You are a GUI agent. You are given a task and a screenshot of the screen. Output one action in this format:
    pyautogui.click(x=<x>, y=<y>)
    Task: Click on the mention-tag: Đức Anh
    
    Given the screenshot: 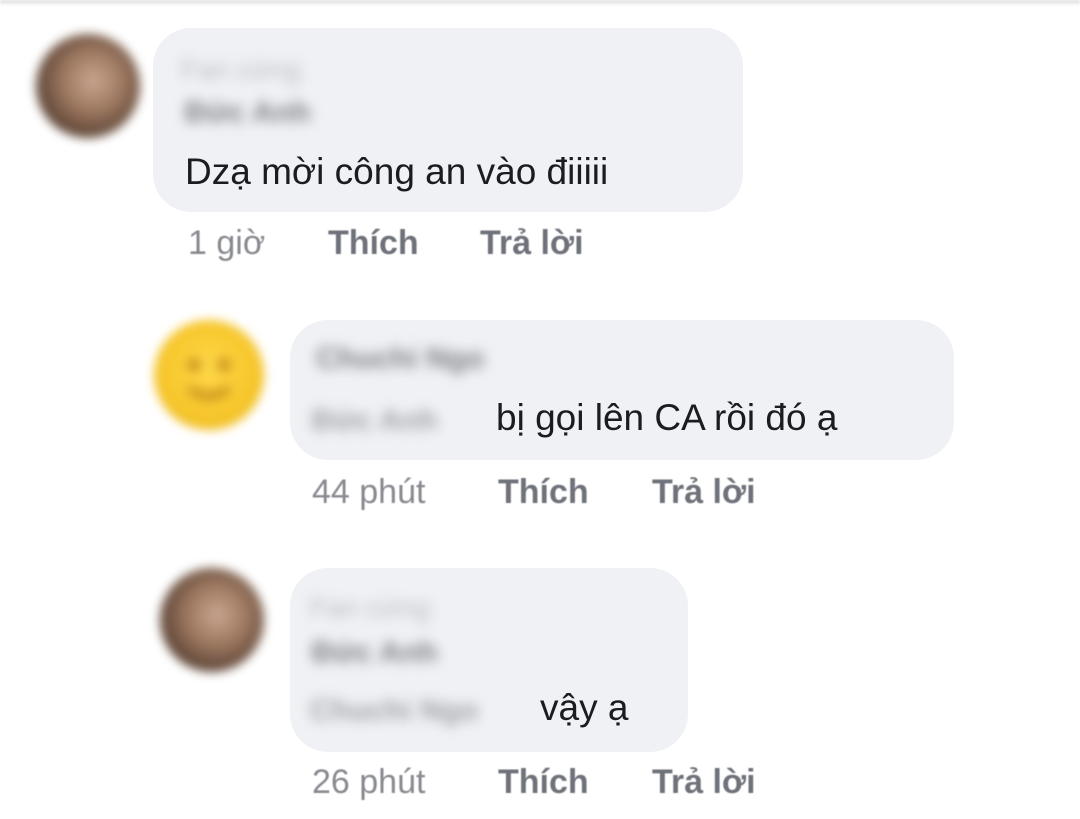 What is the action you would take?
    pyautogui.click(x=375, y=421)
    